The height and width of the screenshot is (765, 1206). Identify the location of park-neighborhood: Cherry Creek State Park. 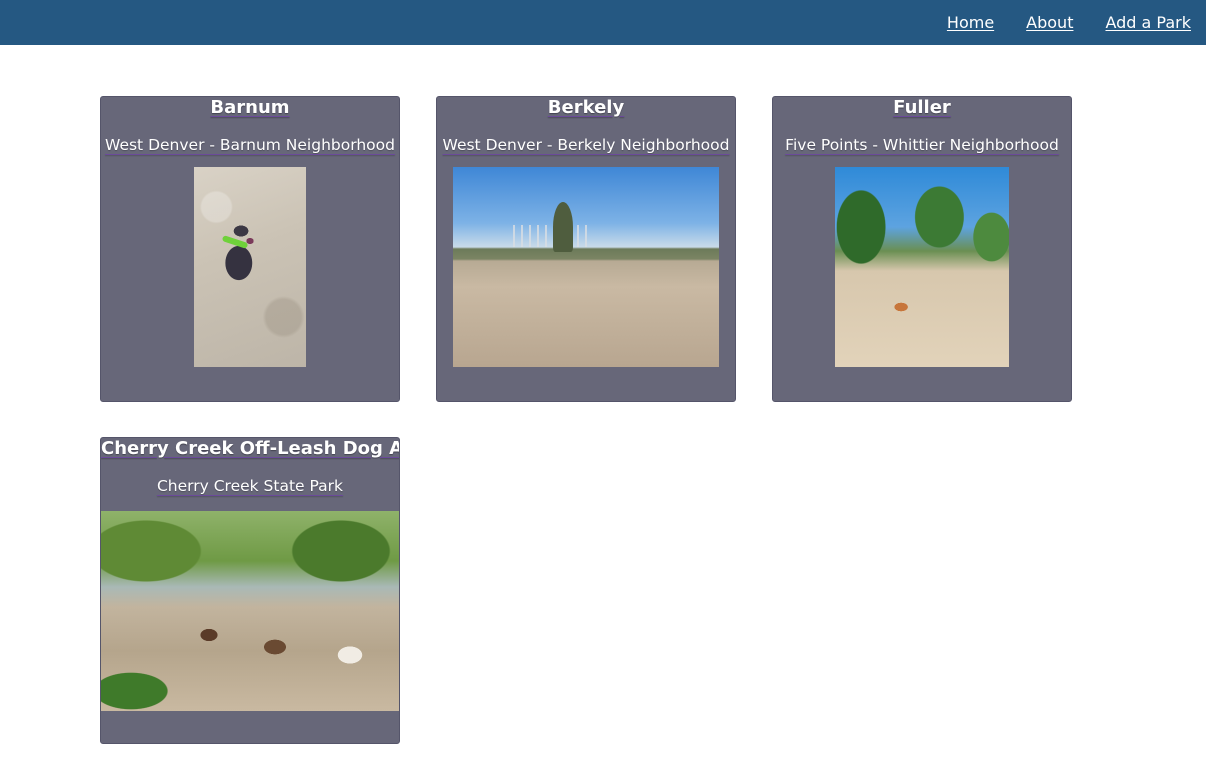
(250, 486).